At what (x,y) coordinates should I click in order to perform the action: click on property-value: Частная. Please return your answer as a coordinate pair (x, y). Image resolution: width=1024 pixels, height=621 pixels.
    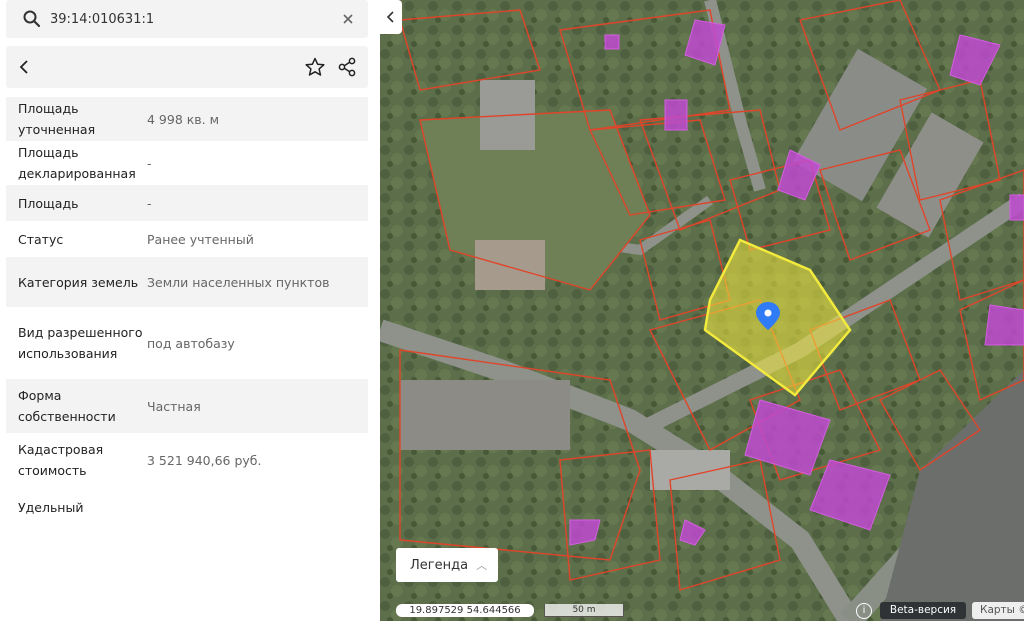
    Looking at the image, I should click on (174, 406).